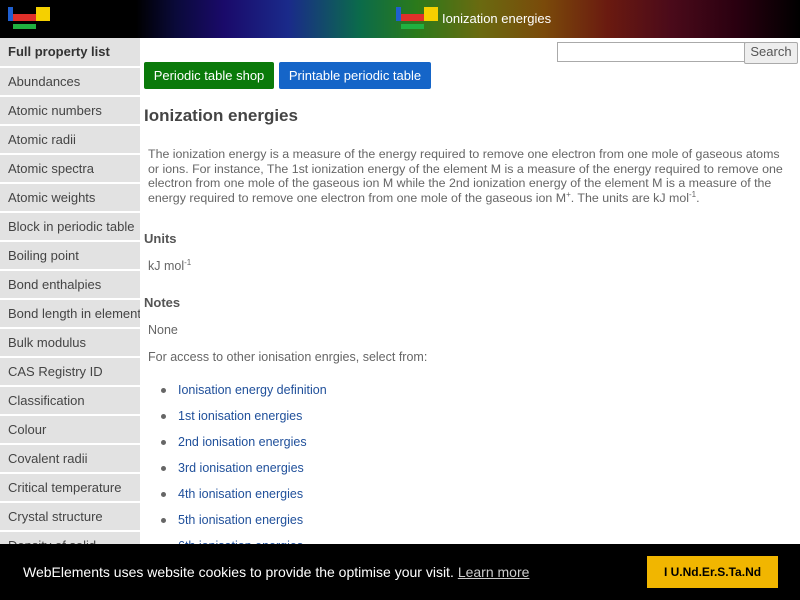 The height and width of the screenshot is (600, 800). Describe the element at coordinates (240, 494) in the screenshot. I see `ionisation-link: 4th ionisation energies` at that location.